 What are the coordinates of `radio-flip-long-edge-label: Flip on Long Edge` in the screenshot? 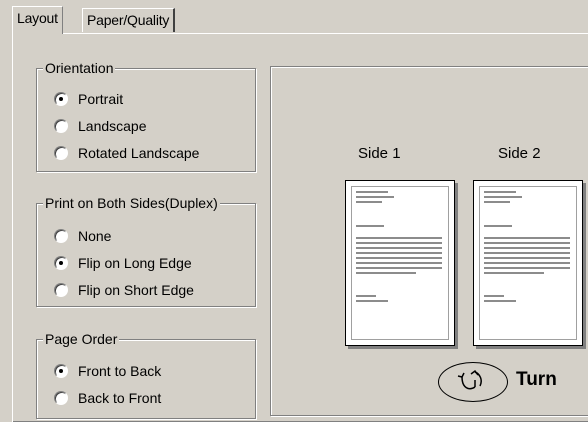 It's located at (135, 263).